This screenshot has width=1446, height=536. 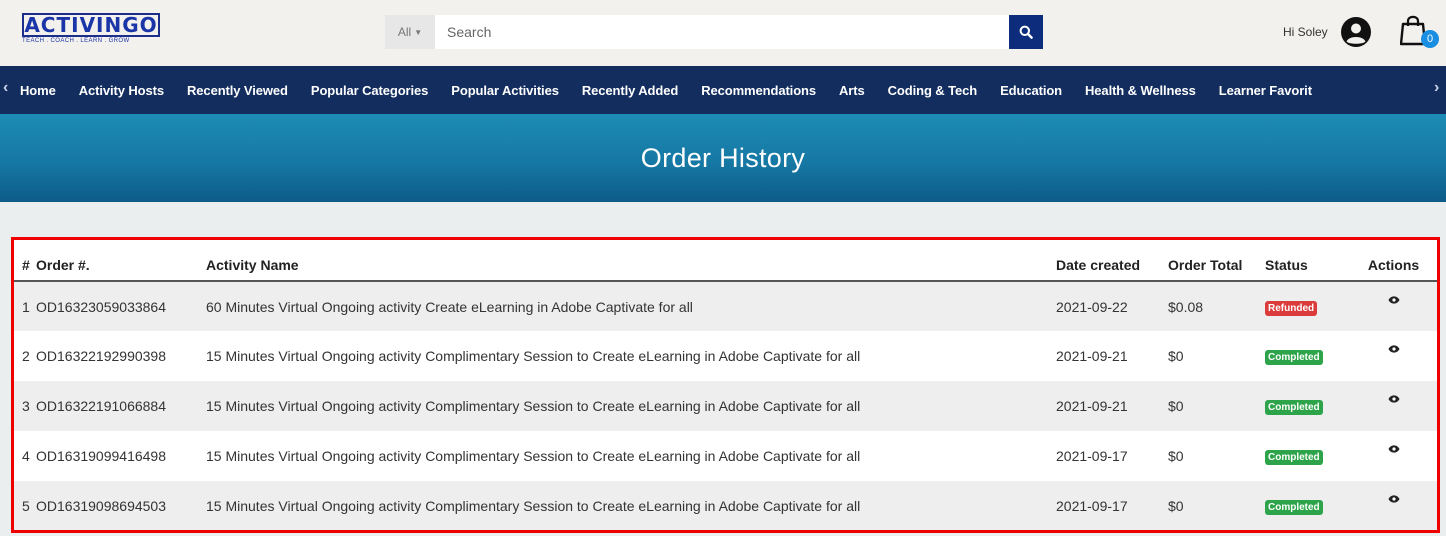 What do you see at coordinates (1291, 308) in the screenshot?
I see `status-badge: Refunded` at bounding box center [1291, 308].